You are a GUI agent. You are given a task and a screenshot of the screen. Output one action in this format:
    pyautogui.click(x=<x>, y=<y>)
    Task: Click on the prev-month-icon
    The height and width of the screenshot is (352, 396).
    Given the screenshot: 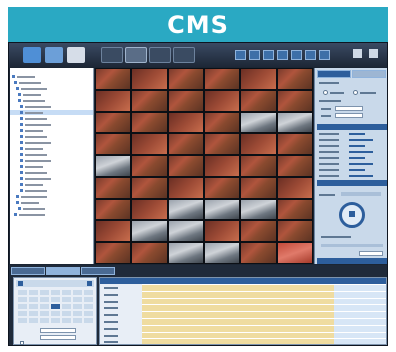 What is the action you would take?
    pyautogui.click(x=20, y=283)
    